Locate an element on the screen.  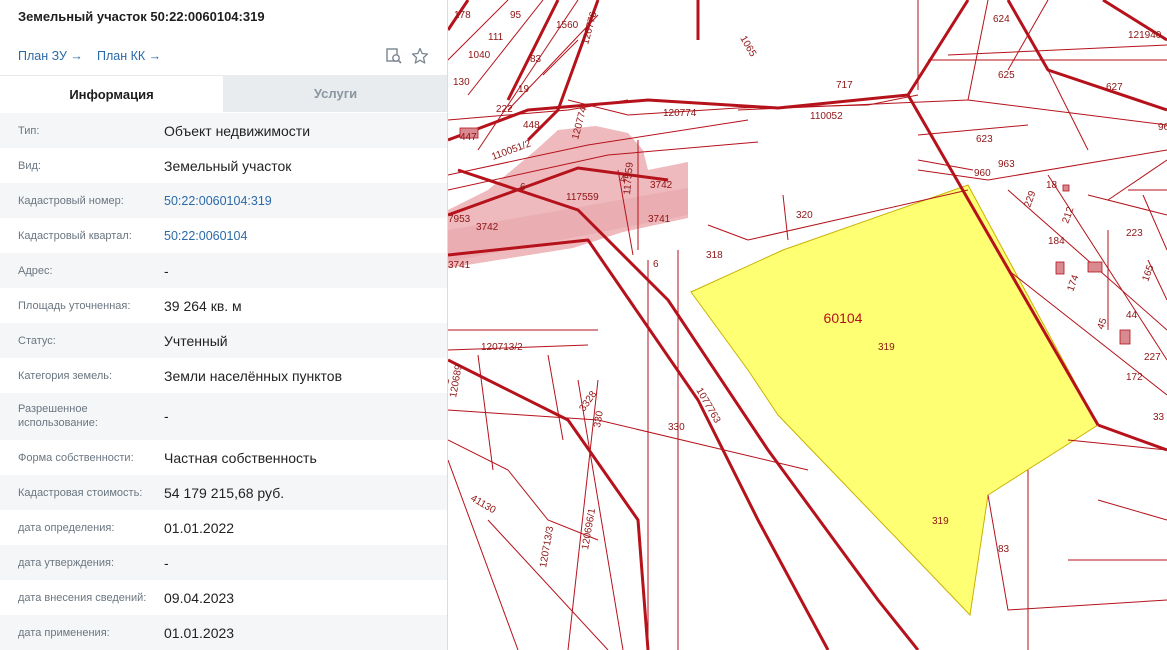
parcel-label: 3742 is located at coordinates (487, 227).